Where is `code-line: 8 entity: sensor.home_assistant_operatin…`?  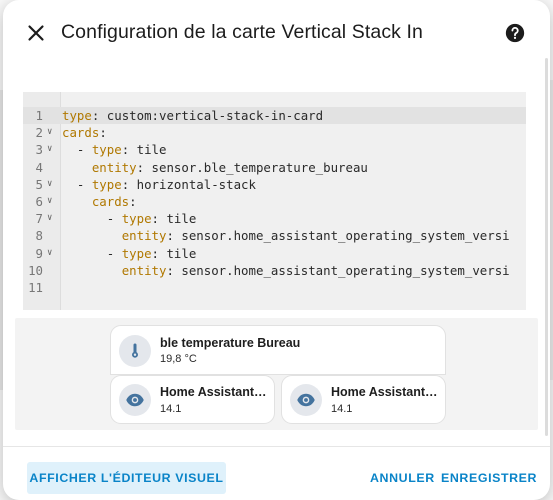 code-line: 8 entity: sensor.home_assistant_operatin… is located at coordinates (274, 235).